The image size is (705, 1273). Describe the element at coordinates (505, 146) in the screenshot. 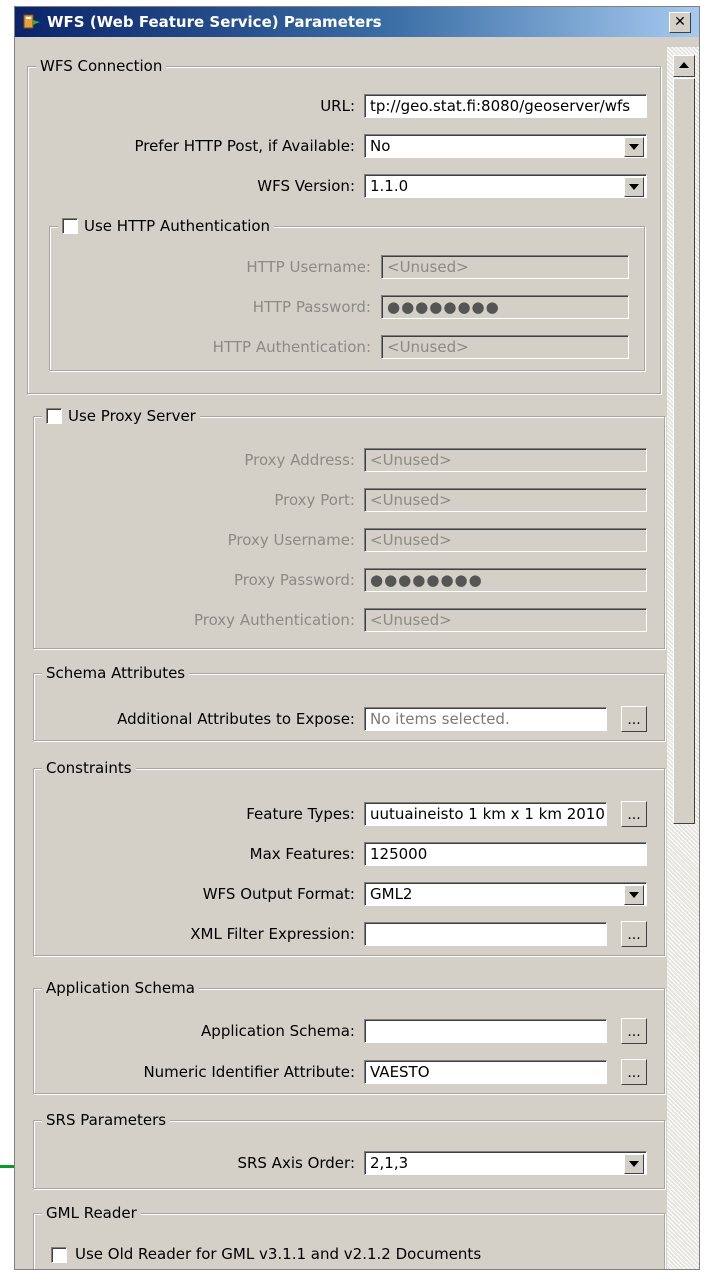

I see `prefer-post-select: No` at that location.